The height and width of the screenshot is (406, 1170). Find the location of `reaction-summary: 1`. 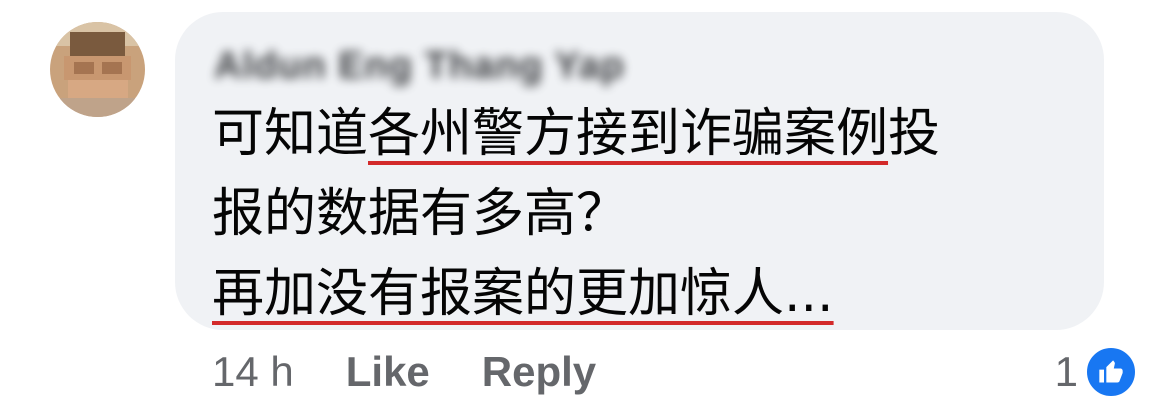

reaction-summary: 1 is located at coordinates (1096, 372).